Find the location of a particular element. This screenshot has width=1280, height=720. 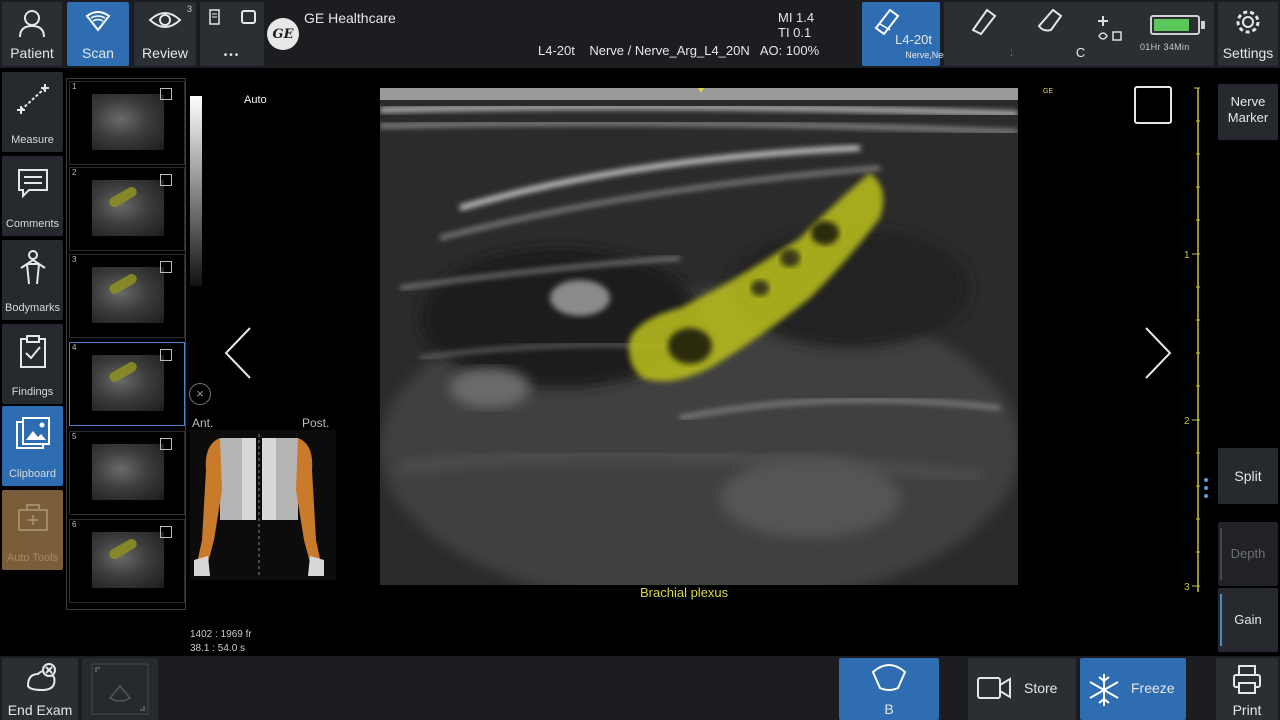

connectivity-icons is located at coordinates (1115, 32).